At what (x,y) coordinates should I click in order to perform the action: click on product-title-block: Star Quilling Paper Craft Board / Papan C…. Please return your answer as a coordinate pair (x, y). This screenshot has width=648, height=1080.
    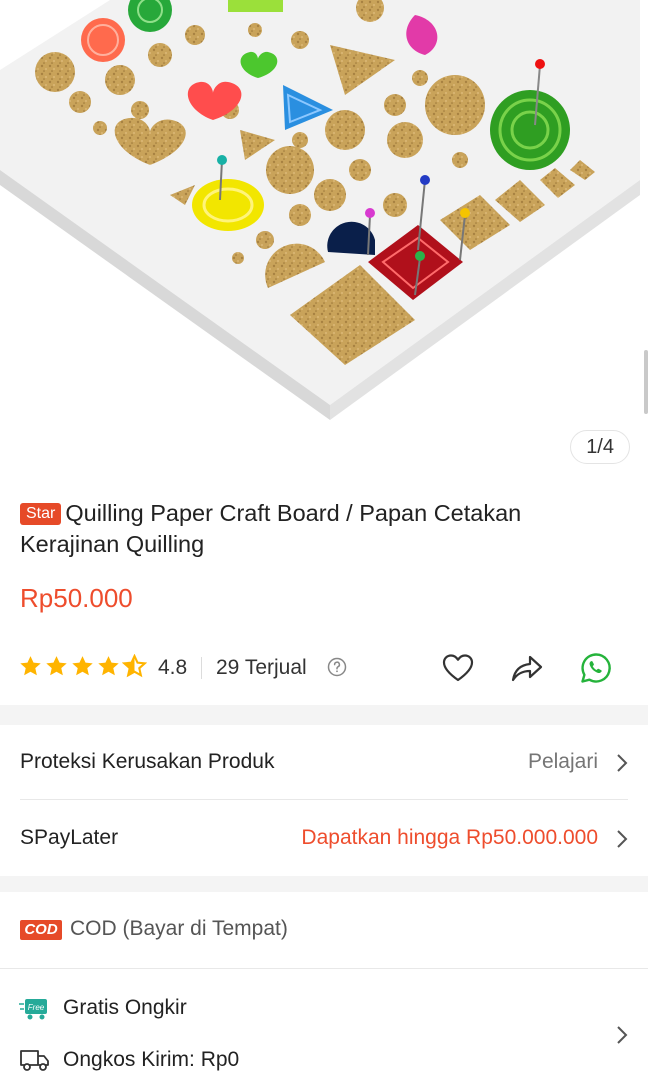
    Looking at the image, I should click on (320, 529).